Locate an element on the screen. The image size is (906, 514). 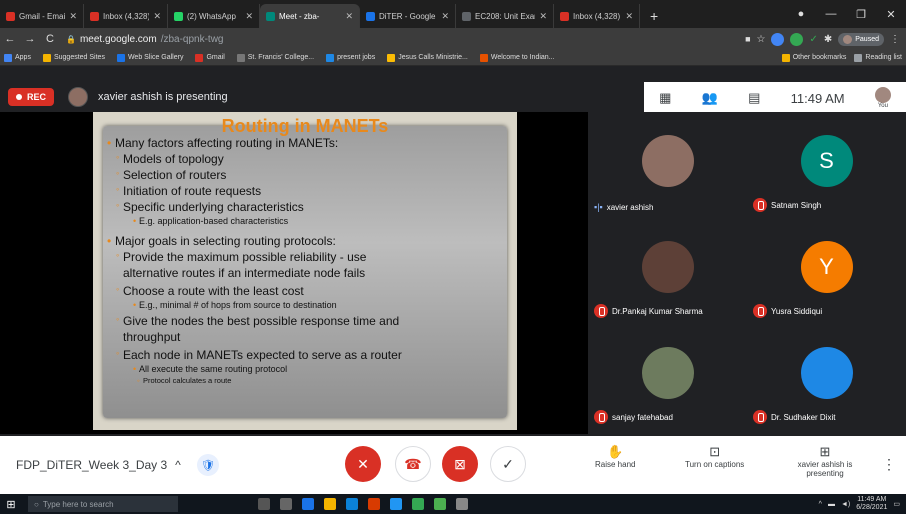
url-field: 🔒 meet.google.com/zba-qpnk-twg is located at coordinates (145, 39).